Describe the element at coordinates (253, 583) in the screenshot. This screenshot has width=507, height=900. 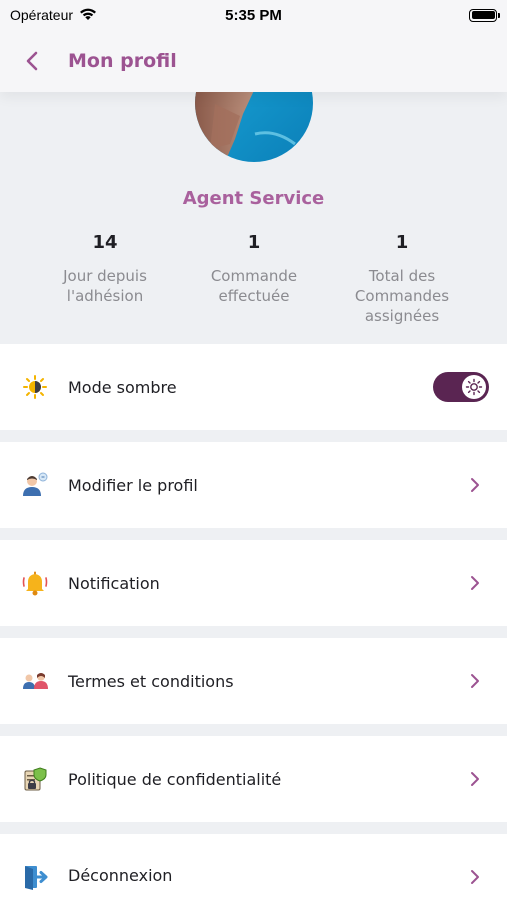
I see `menu-item-notification: Notification` at that location.